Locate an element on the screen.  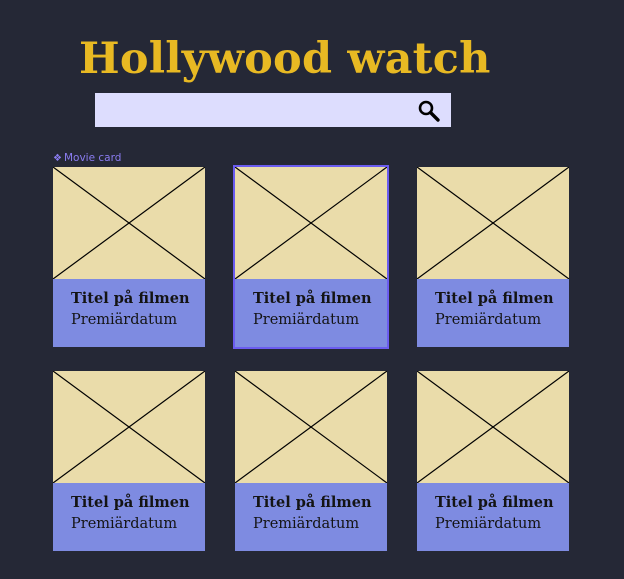
component-label: ❖ Movie card is located at coordinates (87, 158).